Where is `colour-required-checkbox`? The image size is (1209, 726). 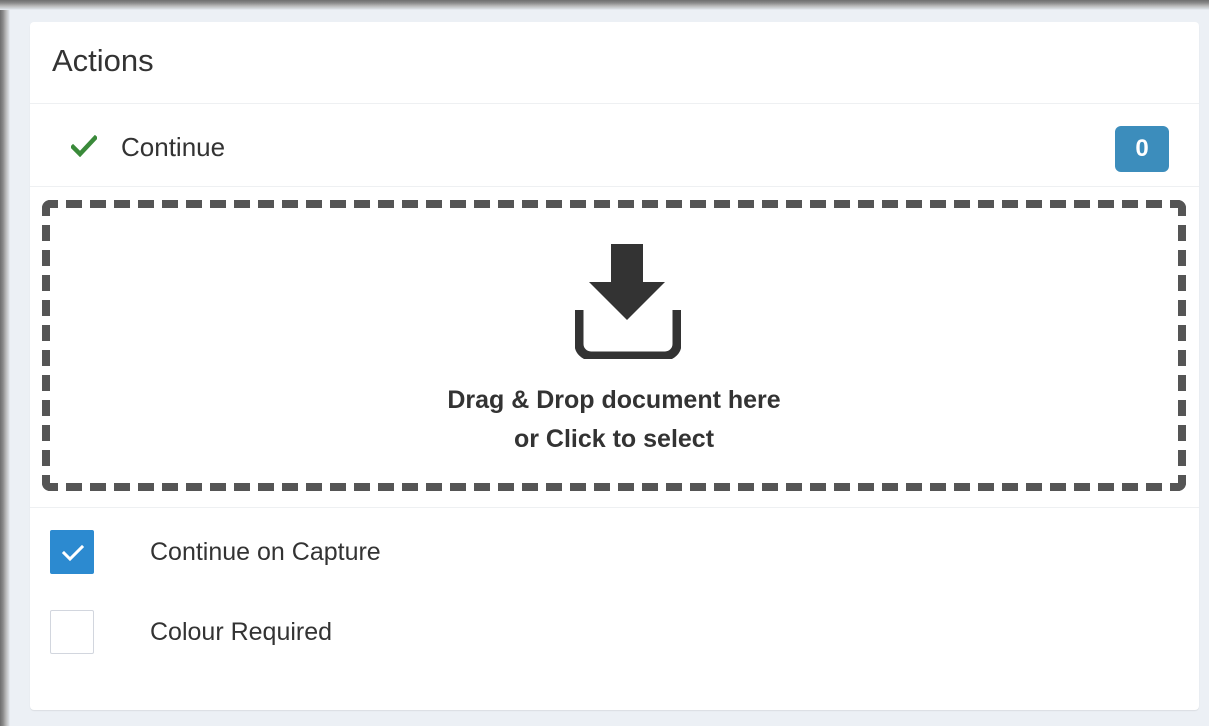
colour-required-checkbox is located at coordinates (72, 632).